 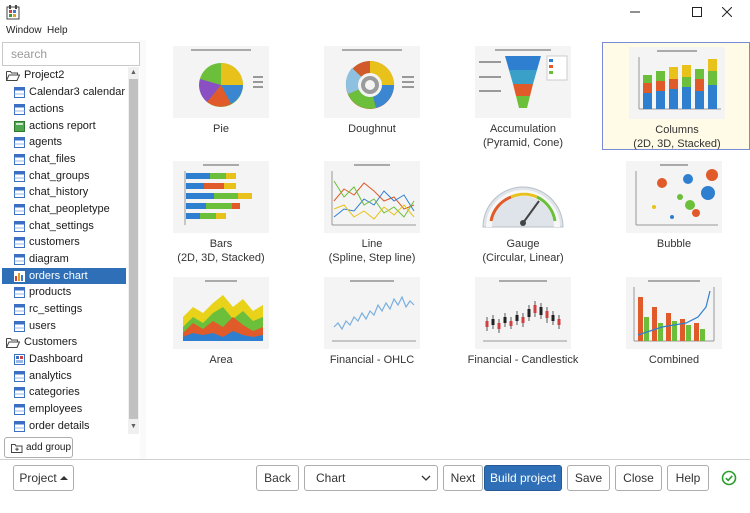 I want to click on chevron-down-icon, so click(x=426, y=478).